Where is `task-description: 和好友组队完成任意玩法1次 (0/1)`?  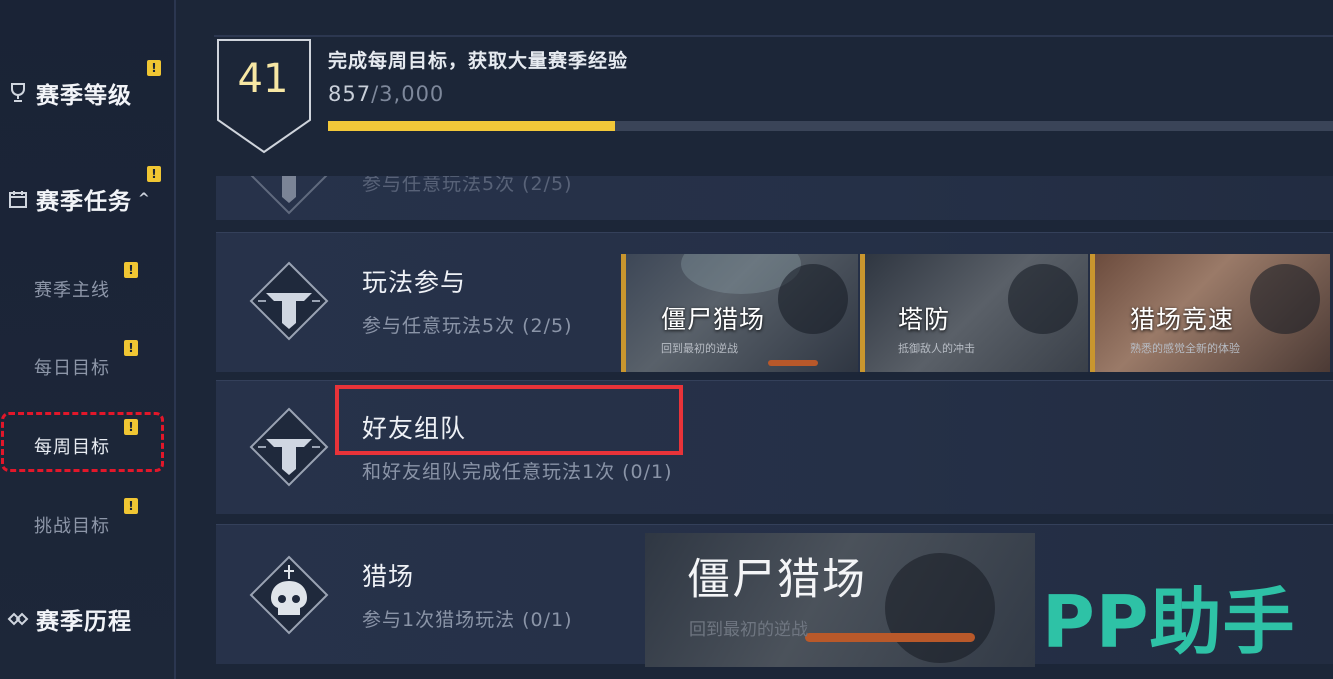
task-description: 和好友组队完成任意玩法1次 (0/1) is located at coordinates (517, 472).